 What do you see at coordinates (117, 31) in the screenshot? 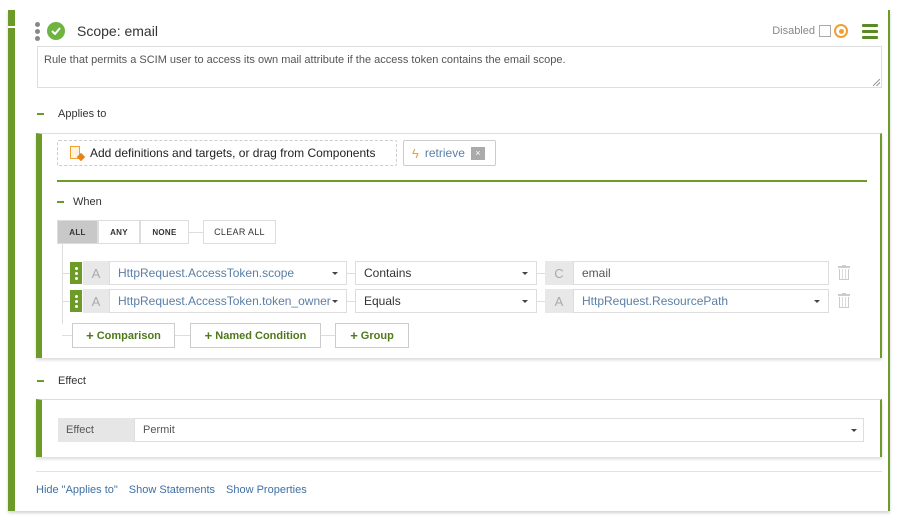
I see `rule-title: Scope: email` at bounding box center [117, 31].